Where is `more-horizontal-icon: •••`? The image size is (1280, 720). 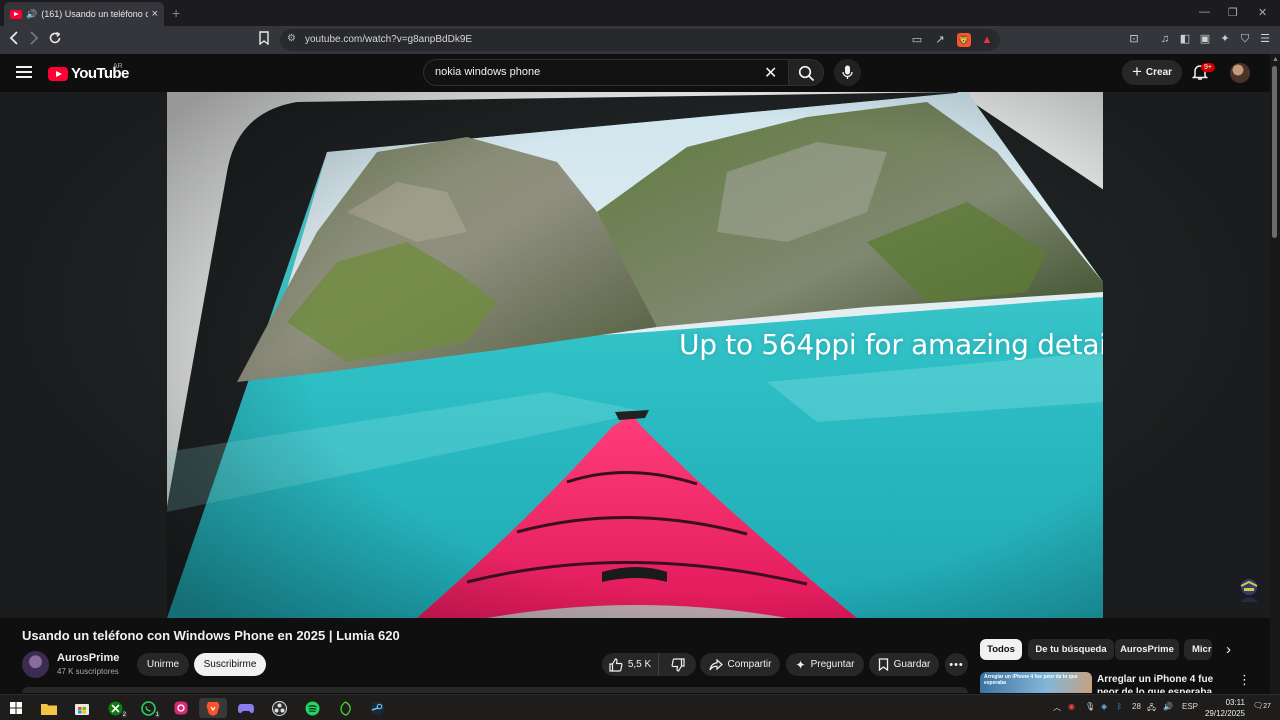 more-horizontal-icon: ••• is located at coordinates (956, 664).